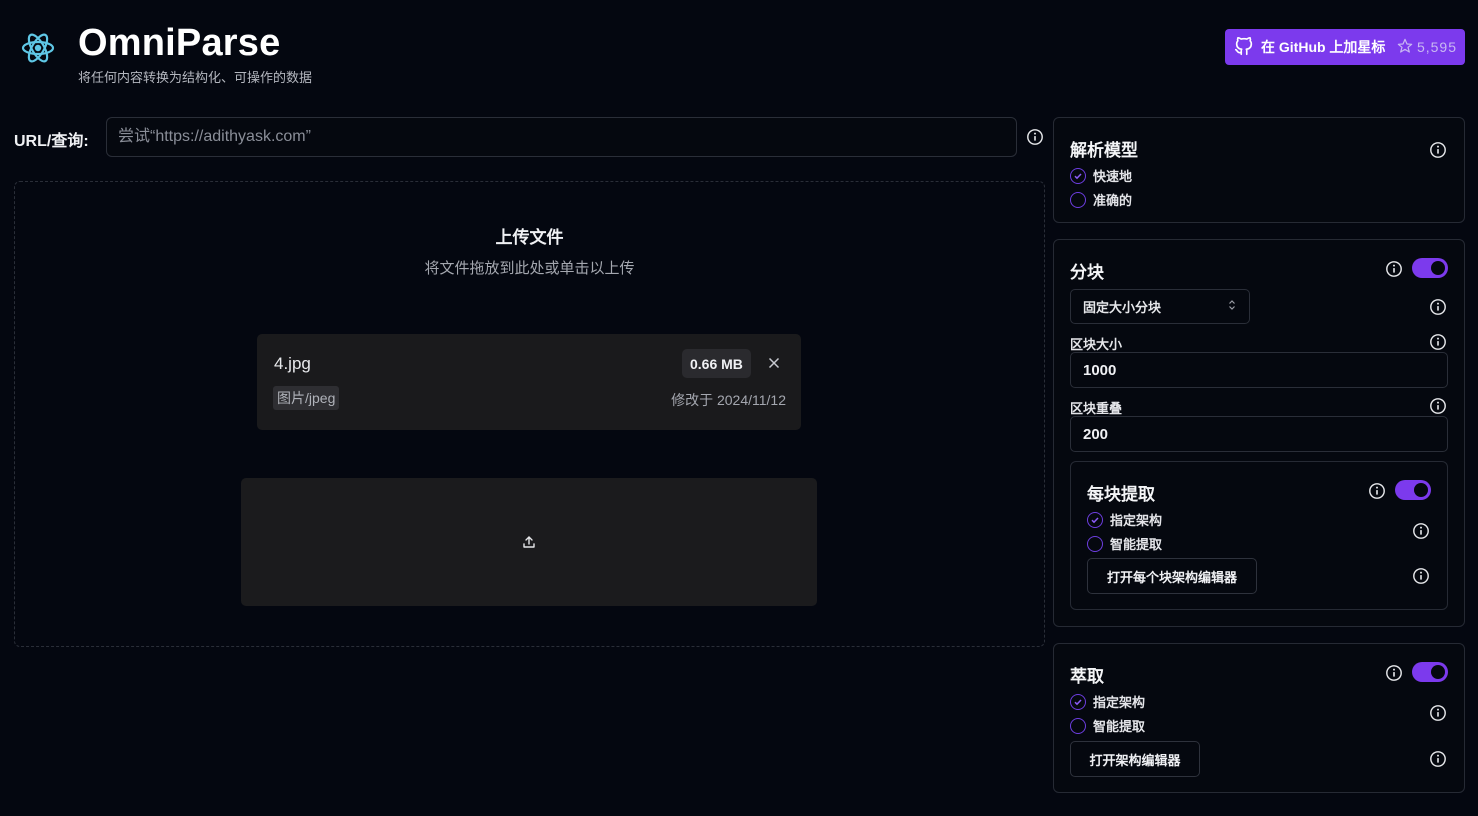  I want to click on per-chunk-option-smart: 智能提取, so click(1124, 543).